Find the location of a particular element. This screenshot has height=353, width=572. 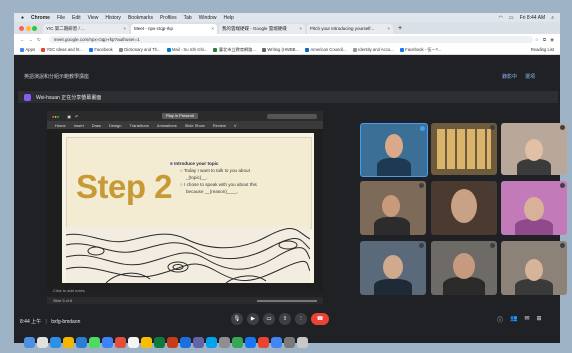

wifi-icon: ◠ is located at coordinates (501, 18).